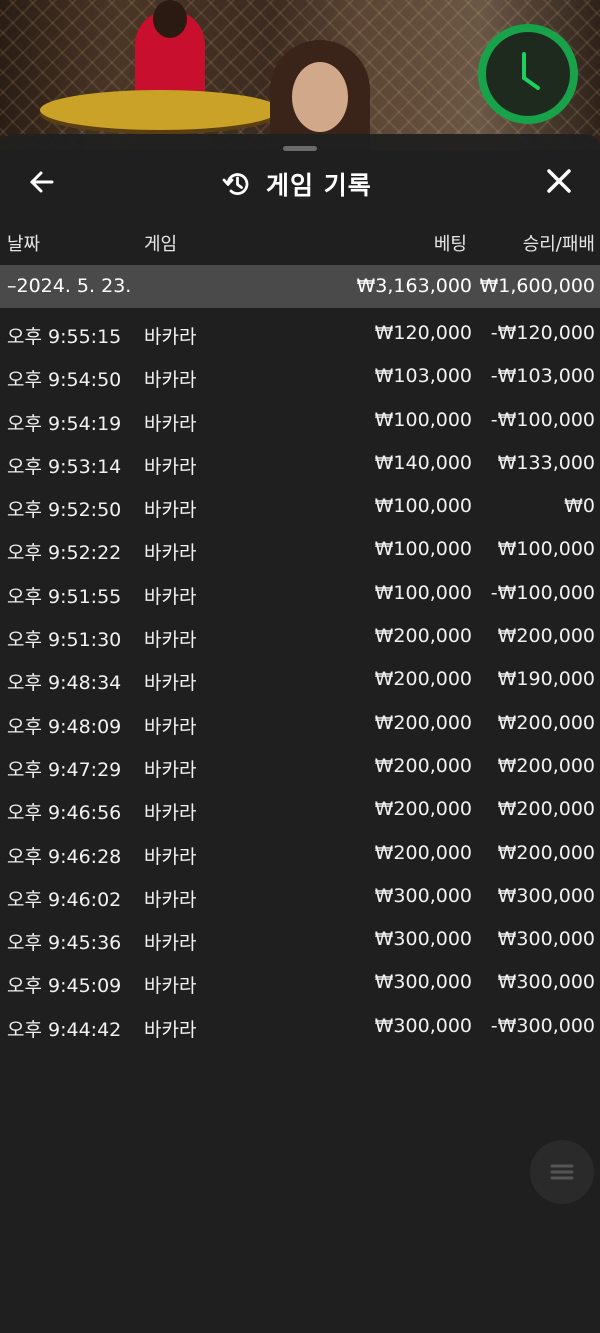  Describe the element at coordinates (300, 593) in the screenshot. I see `history-row: 오후 9:51:55 바카라 ₩100,000 -₩100,000` at that location.